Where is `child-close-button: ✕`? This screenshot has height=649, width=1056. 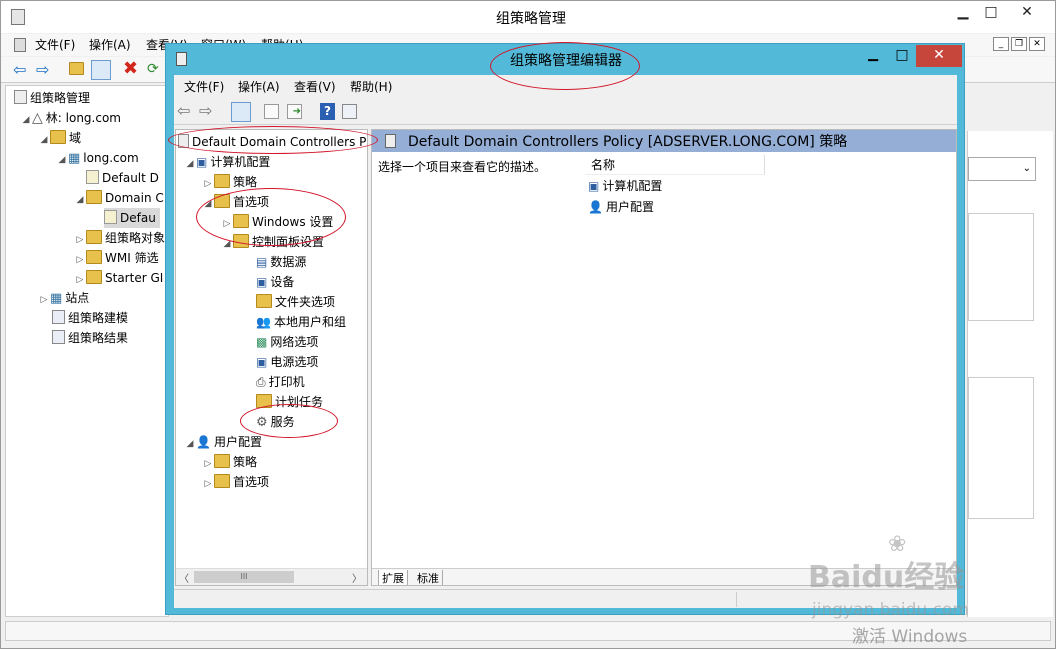 child-close-button: ✕ is located at coordinates (1037, 44).